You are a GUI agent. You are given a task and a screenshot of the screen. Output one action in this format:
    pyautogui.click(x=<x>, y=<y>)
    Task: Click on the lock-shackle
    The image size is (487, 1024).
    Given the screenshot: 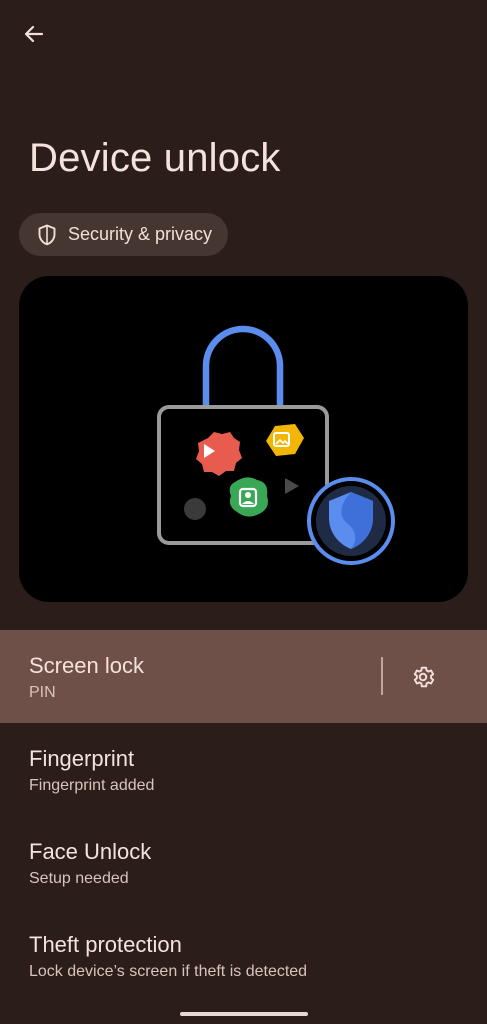 What is the action you would take?
    pyautogui.click(x=243, y=366)
    